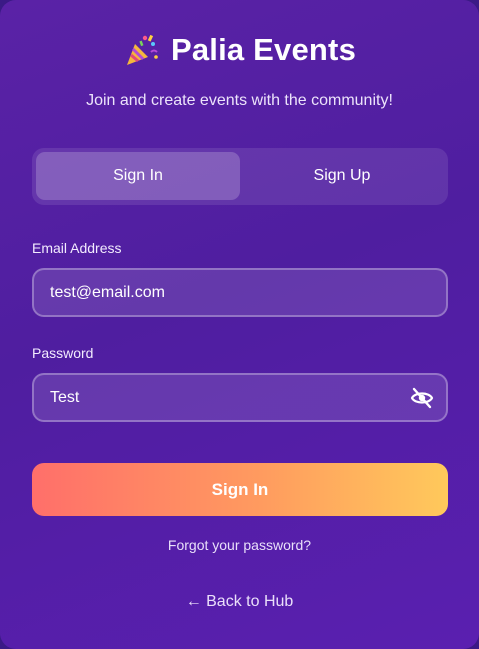 The width and height of the screenshot is (479, 649). I want to click on email-field-container, so click(240, 292).